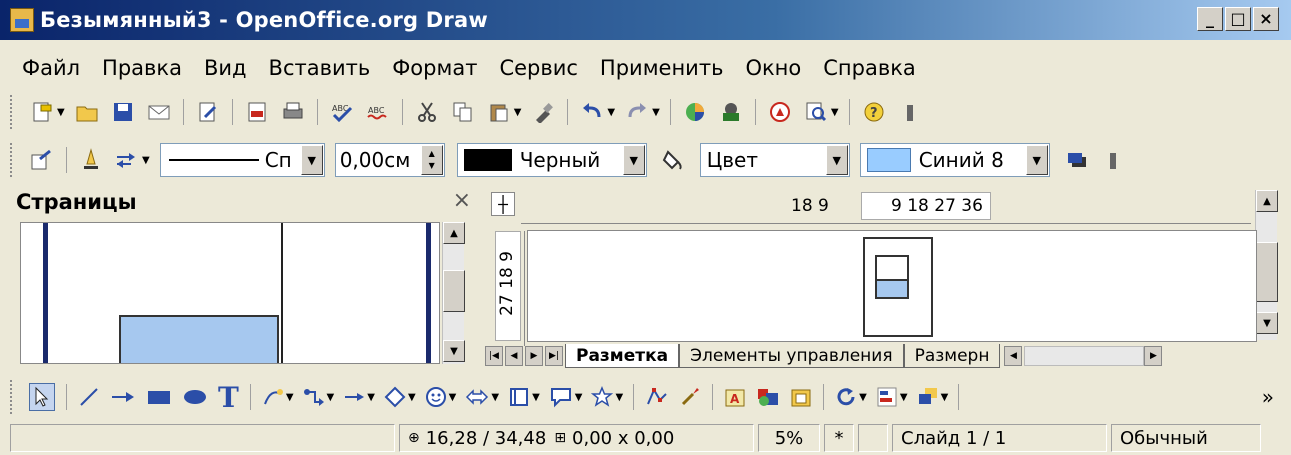 This screenshot has height=455, width=1291. Describe the element at coordinates (637, 112) in the screenshot. I see `redo-icon` at that location.